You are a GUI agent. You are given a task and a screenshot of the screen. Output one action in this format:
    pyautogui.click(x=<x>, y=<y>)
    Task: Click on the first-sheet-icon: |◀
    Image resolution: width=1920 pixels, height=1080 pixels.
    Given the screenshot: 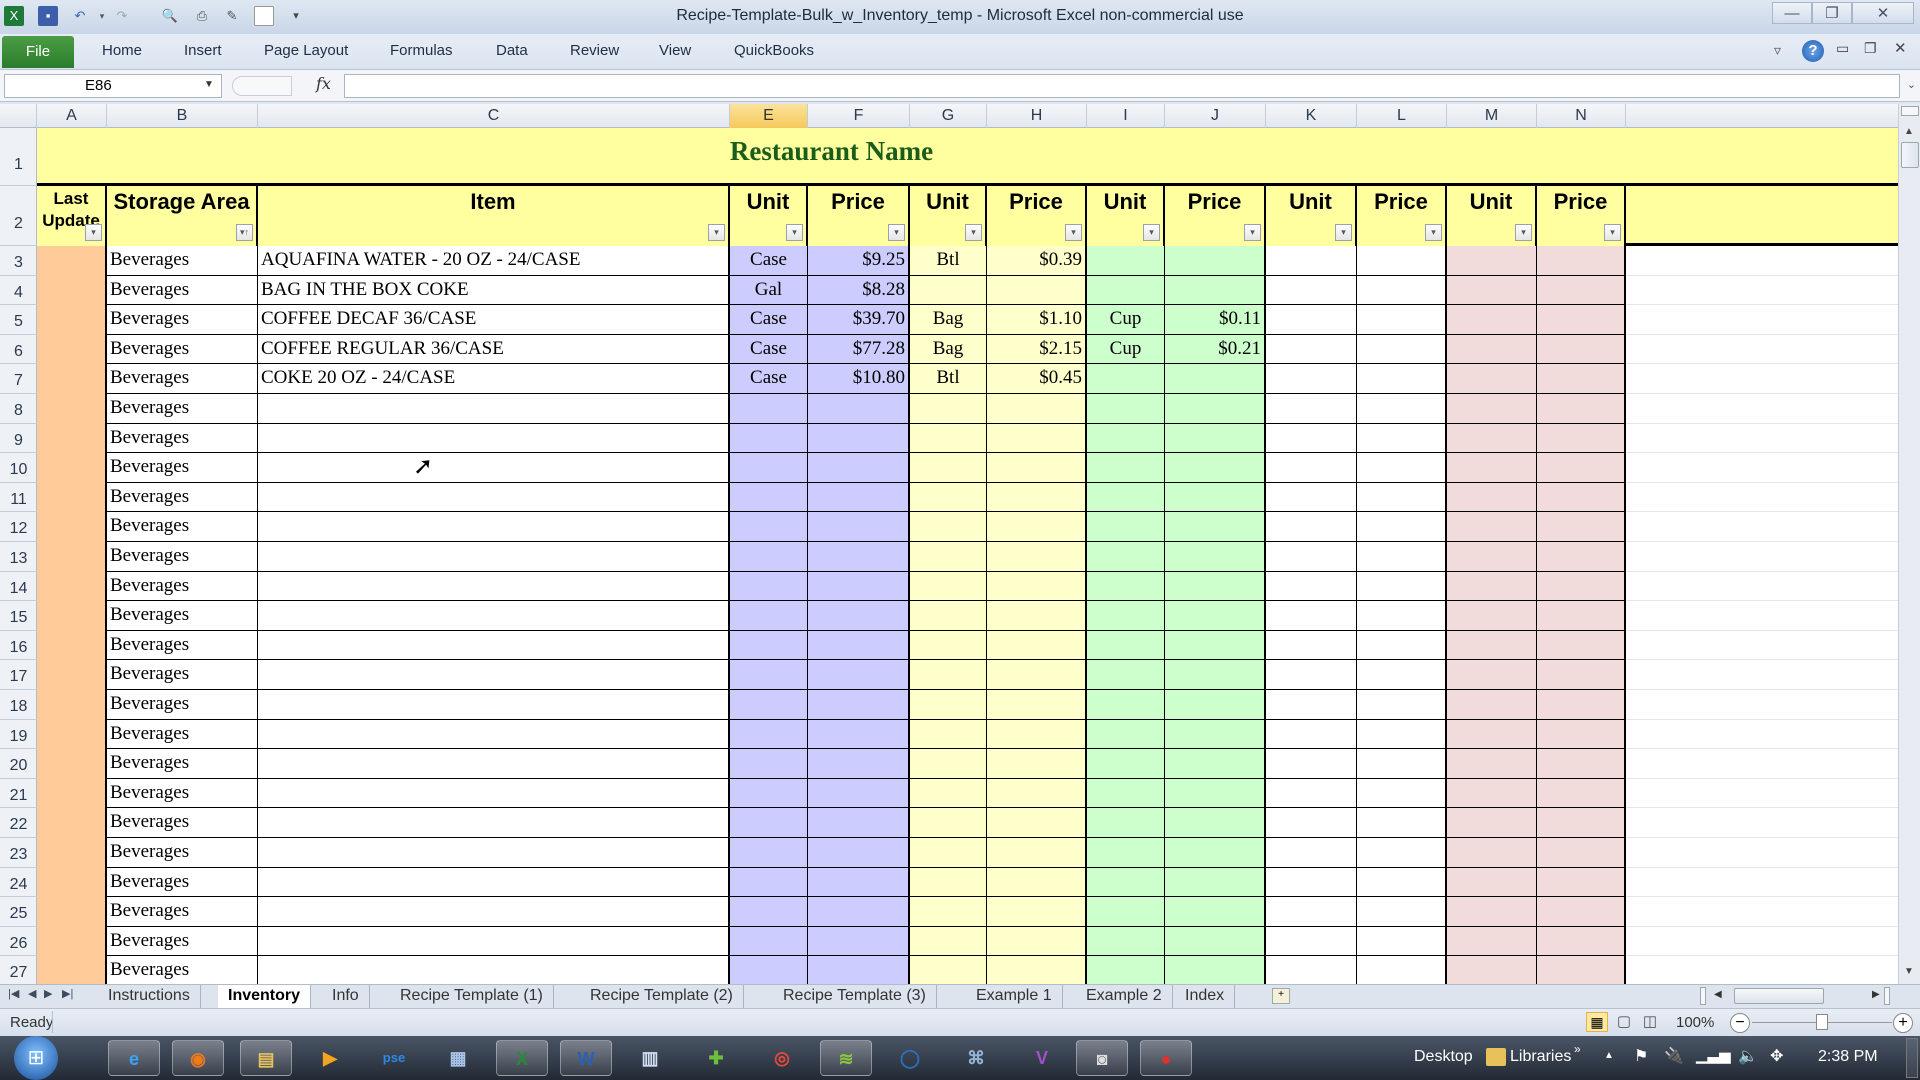 What is the action you would take?
    pyautogui.click(x=13, y=993)
    